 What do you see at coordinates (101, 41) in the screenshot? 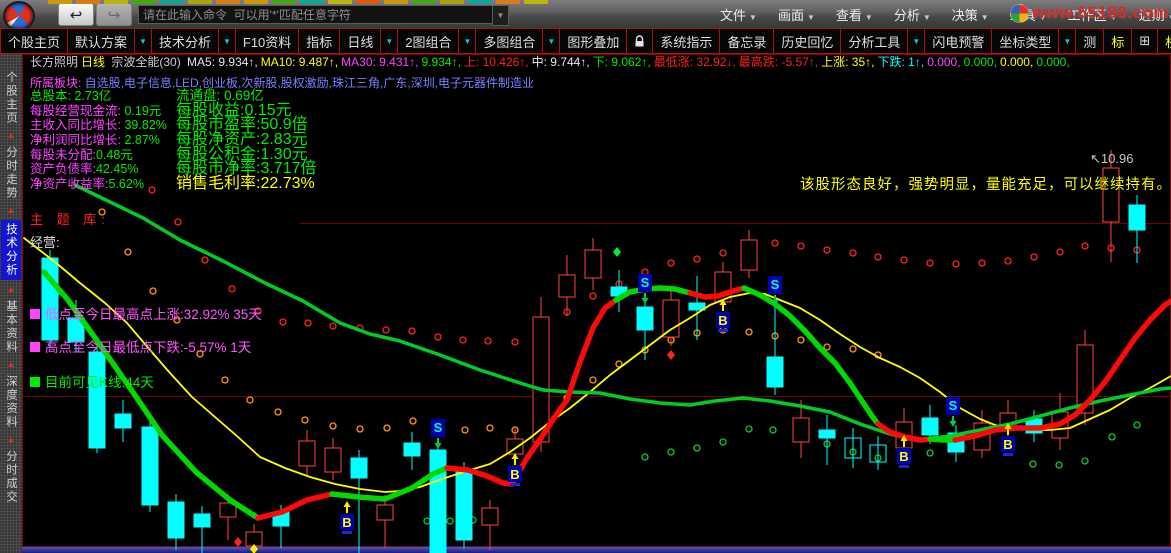
I see `toolbar-button: 默认方案` at bounding box center [101, 41].